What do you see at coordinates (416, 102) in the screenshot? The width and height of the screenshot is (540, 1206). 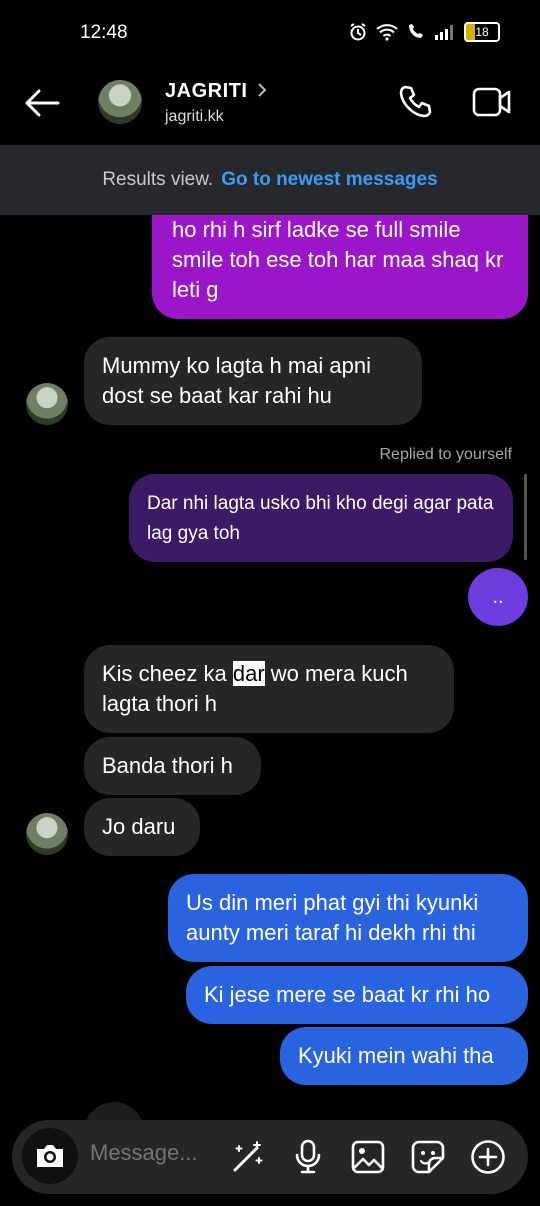 I see `phone-call-icon` at bounding box center [416, 102].